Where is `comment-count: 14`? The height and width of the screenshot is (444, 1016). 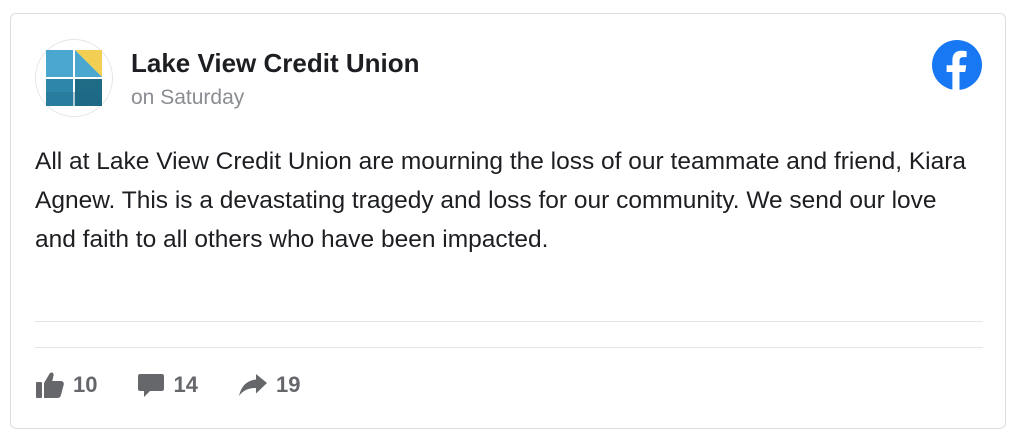
comment-count: 14 is located at coordinates (185, 384).